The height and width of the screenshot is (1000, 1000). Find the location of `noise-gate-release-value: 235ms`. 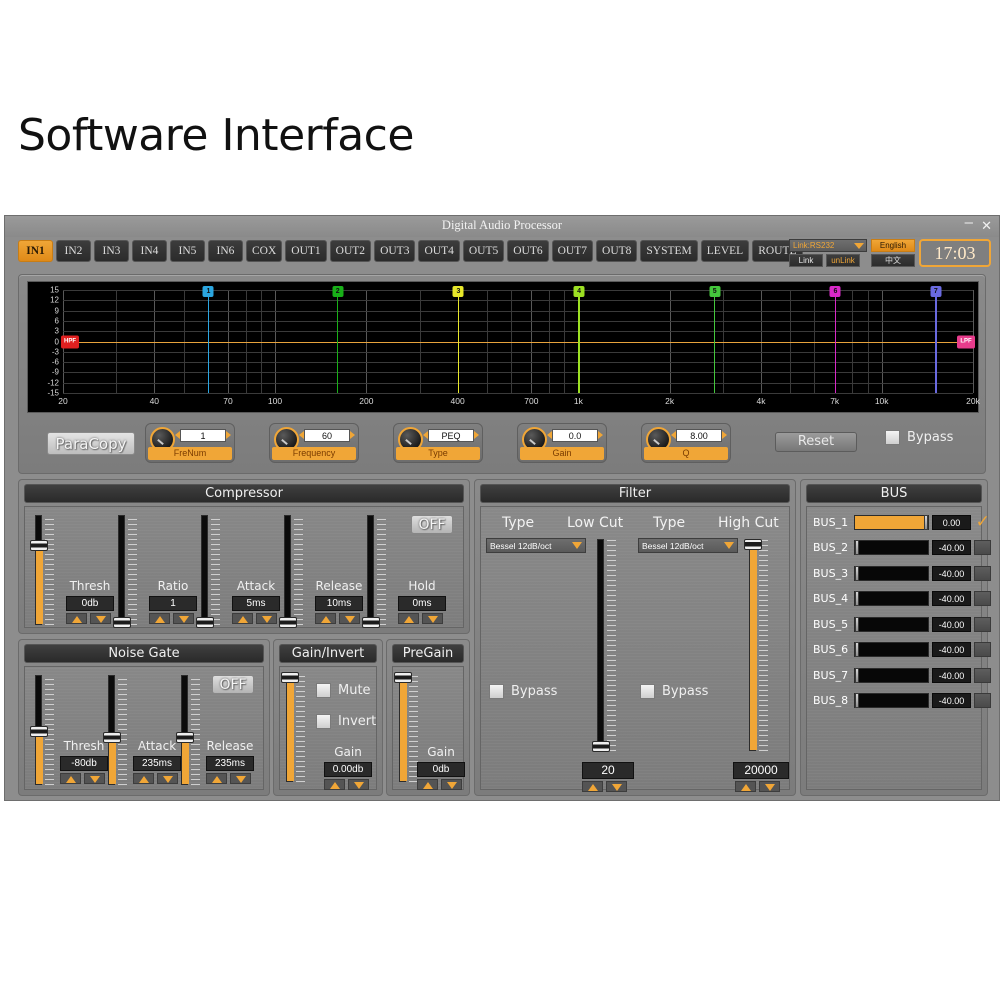

noise-gate-release-value: 235ms is located at coordinates (230, 763).